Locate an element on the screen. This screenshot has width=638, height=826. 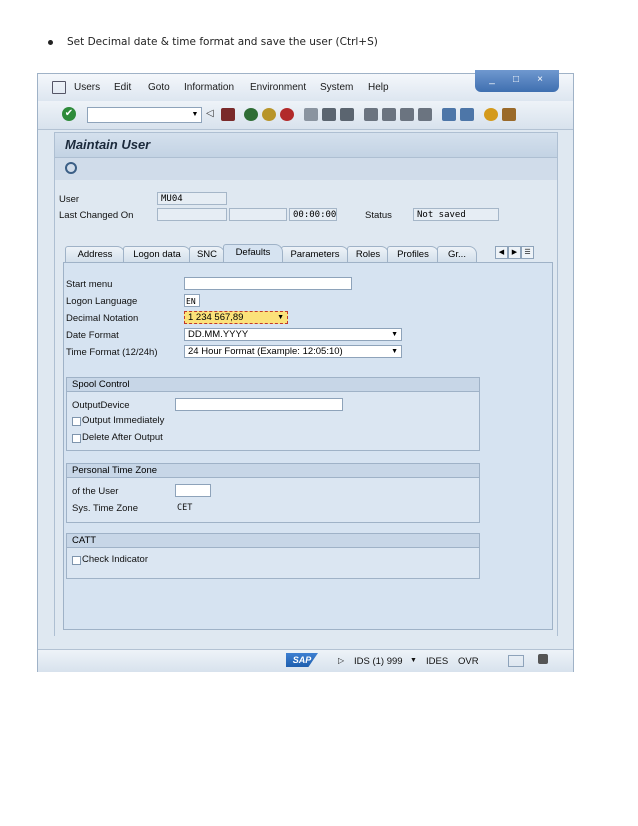
spool-control-title: Spool Control is located at coordinates (273, 385).